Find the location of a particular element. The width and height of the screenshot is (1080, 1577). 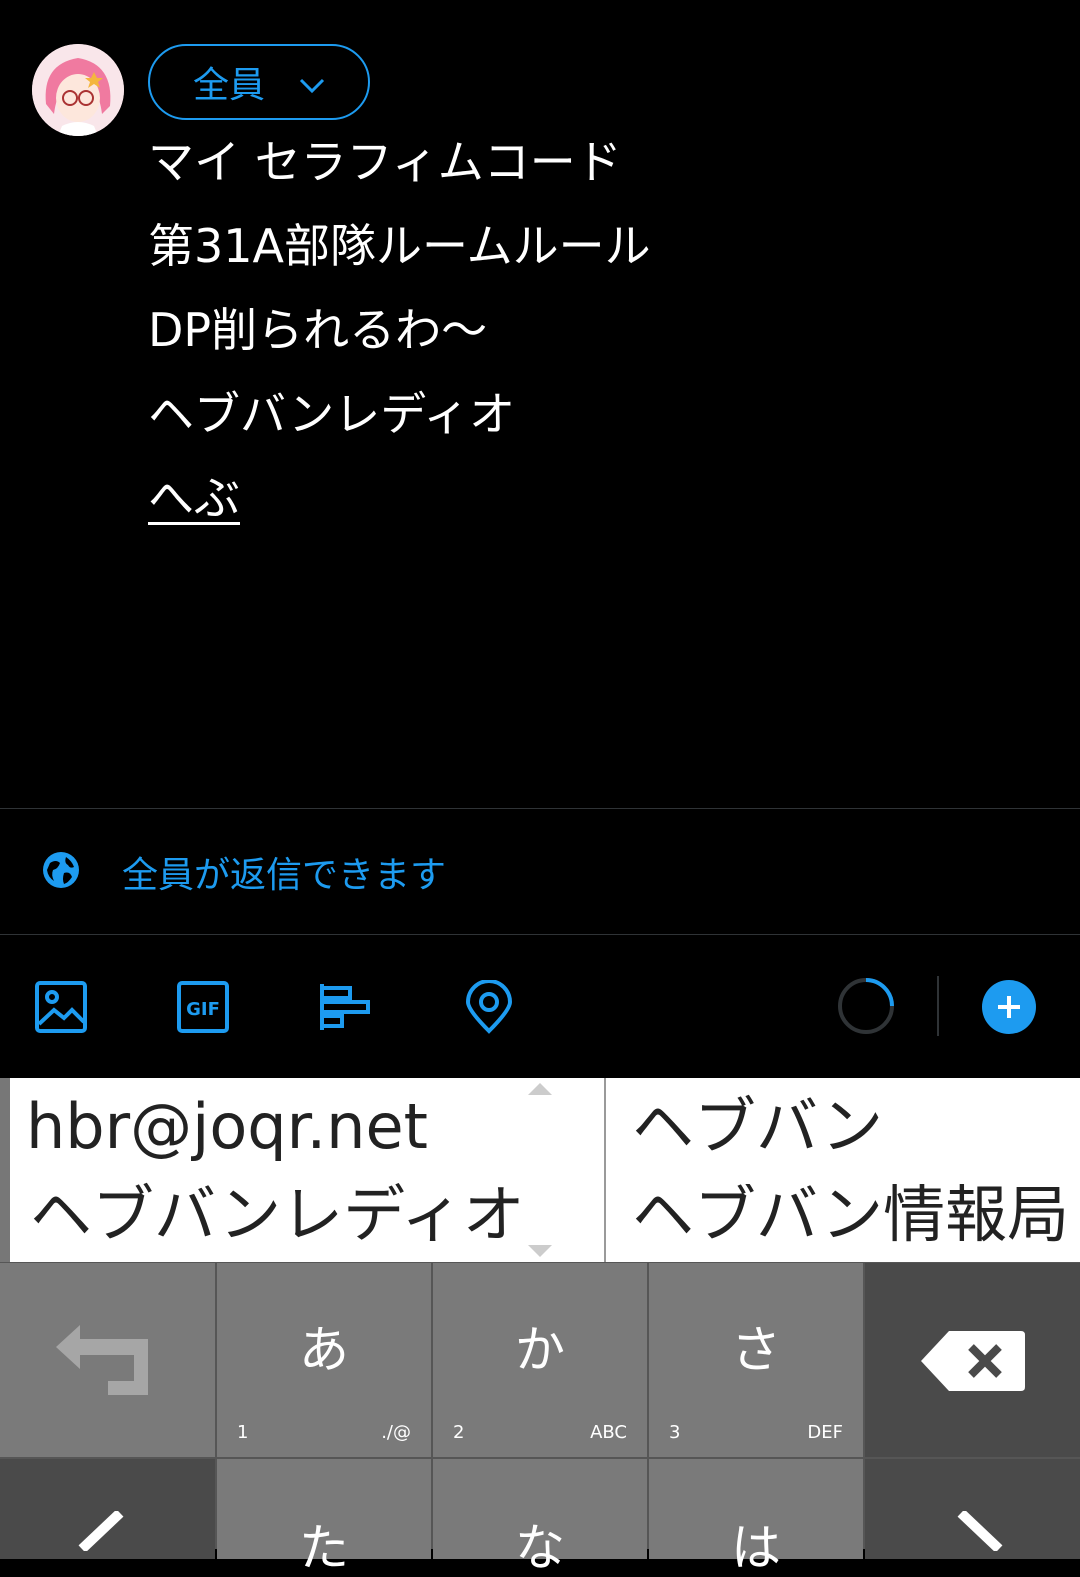

undo-key is located at coordinates (107, 1360).